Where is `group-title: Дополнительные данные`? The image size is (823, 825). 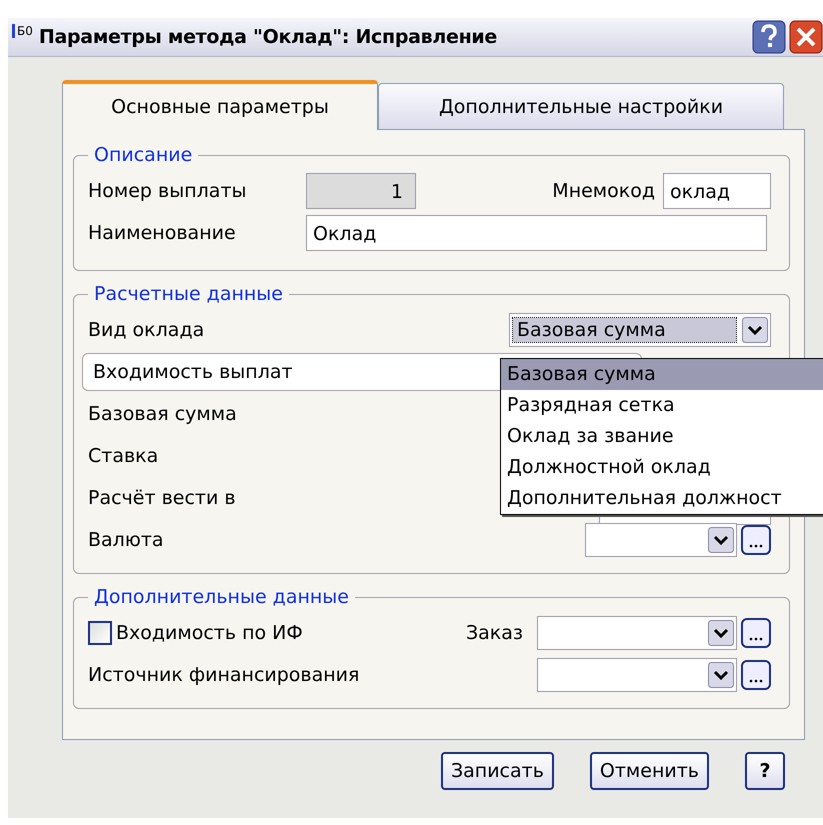 group-title: Дополнительные данные is located at coordinates (221, 597).